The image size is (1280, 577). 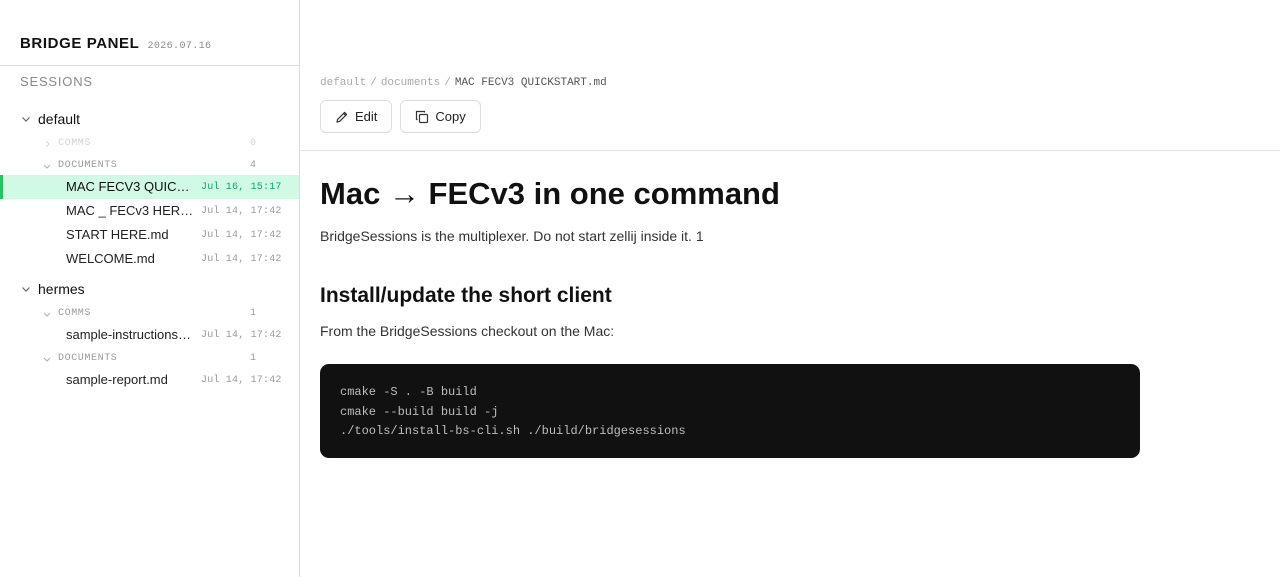 I want to click on code-line: cmake -S . -B build, so click(x=408, y=392).